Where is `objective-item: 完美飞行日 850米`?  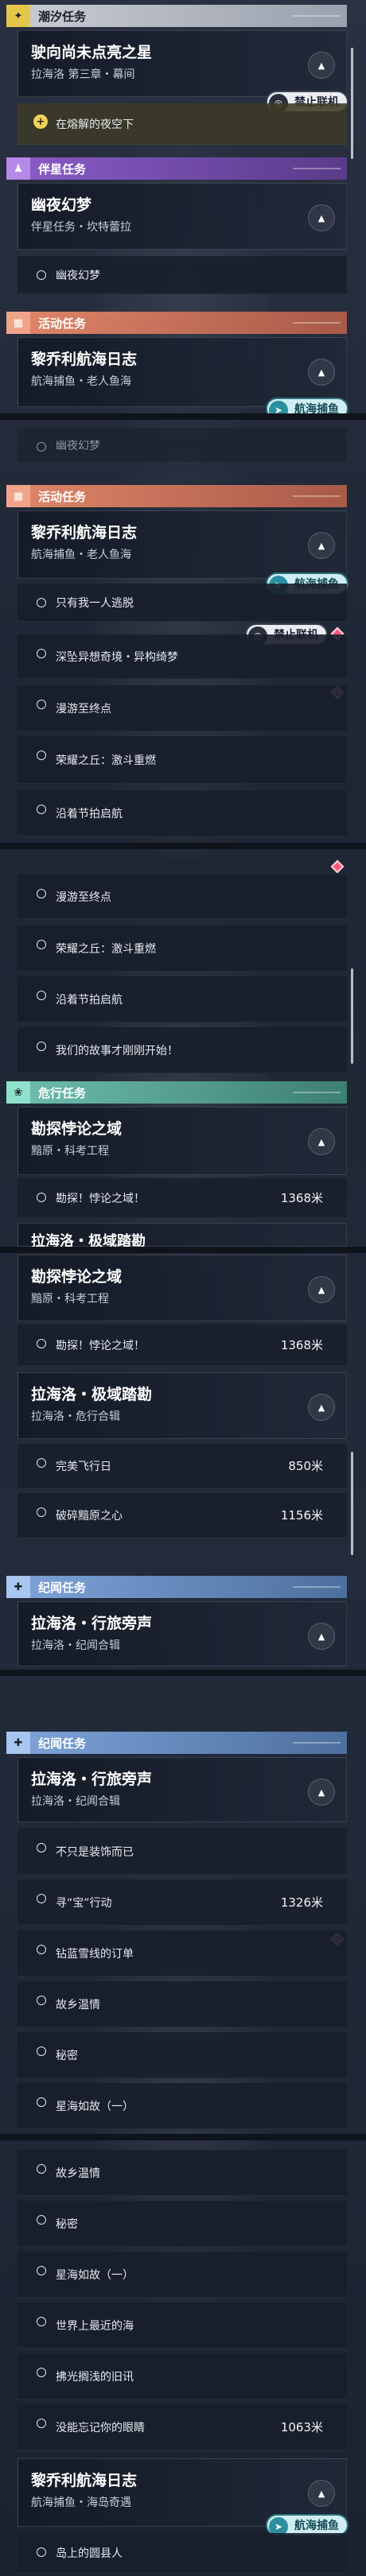 objective-item: 完美飞行日 850米 is located at coordinates (182, 1466).